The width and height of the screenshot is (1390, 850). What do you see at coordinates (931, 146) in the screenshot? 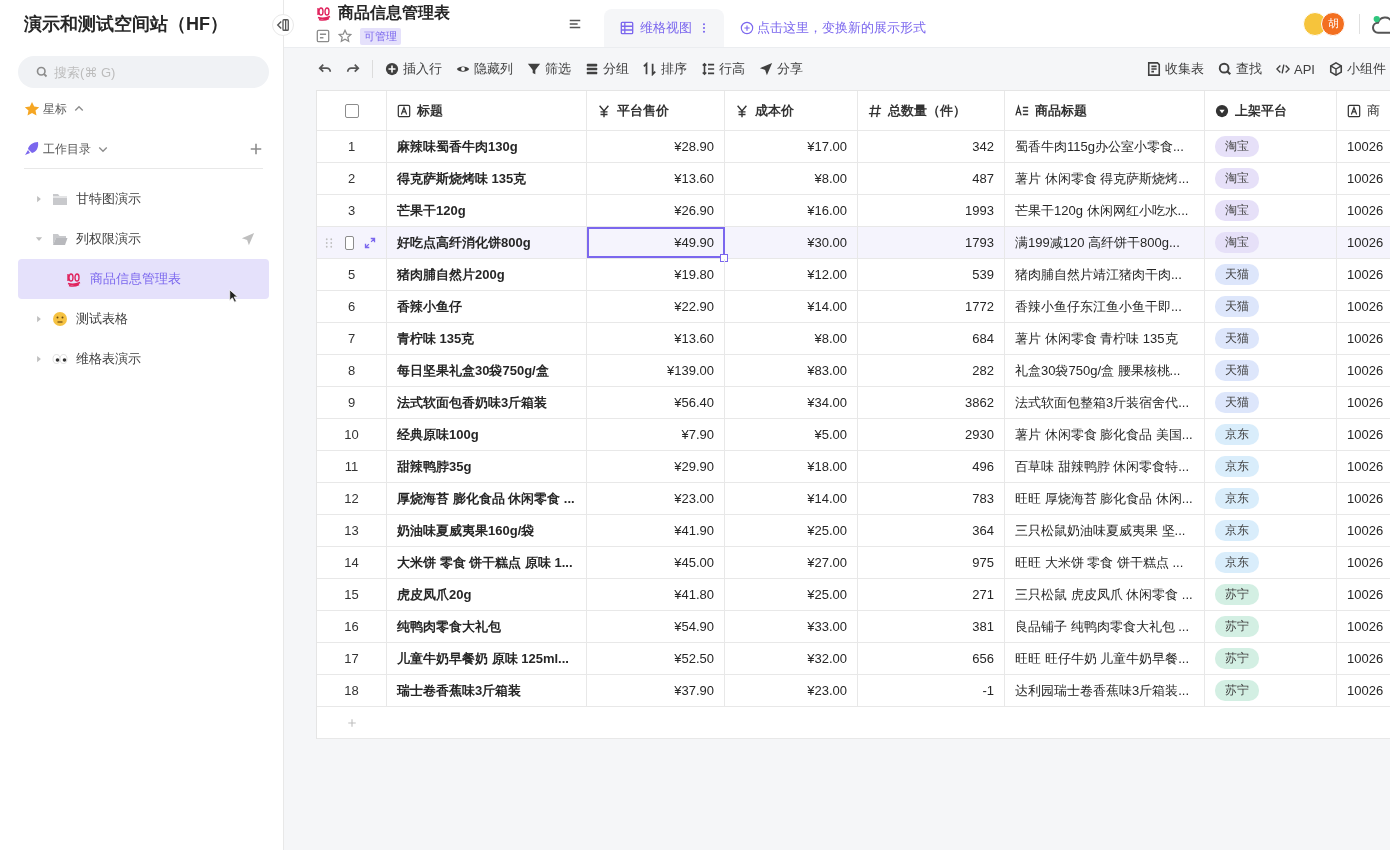
I see `table-cell: 342` at bounding box center [931, 146].